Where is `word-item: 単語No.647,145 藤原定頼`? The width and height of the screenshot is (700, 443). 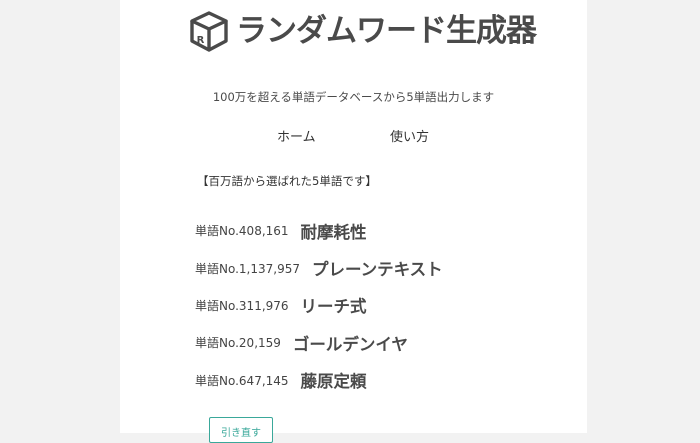 word-item: 単語No.647,145 藤原定頼 is located at coordinates (385, 380).